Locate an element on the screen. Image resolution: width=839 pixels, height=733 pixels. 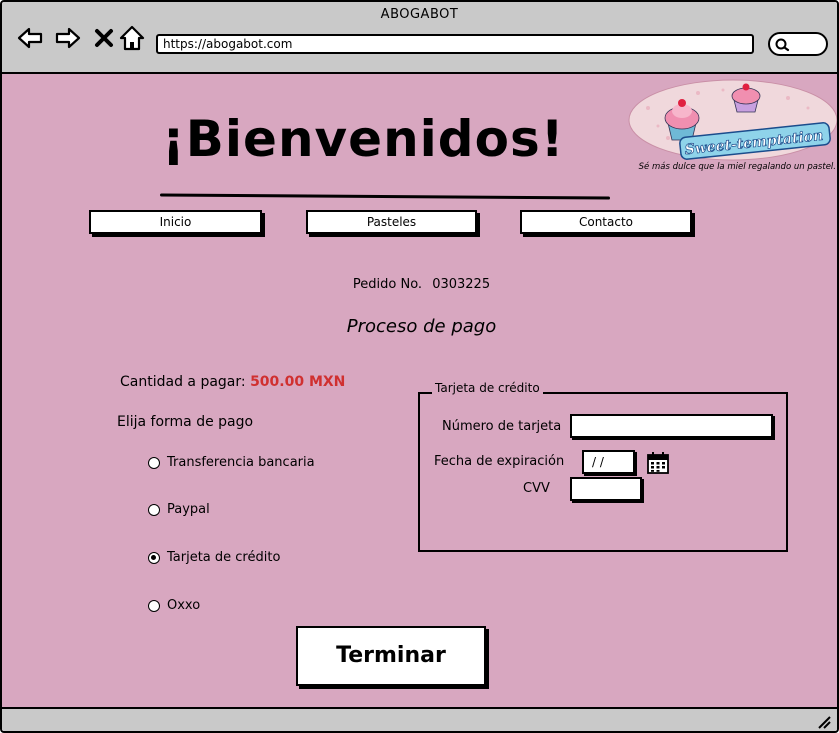
payment-option-paypal: Paypal is located at coordinates (179, 509).